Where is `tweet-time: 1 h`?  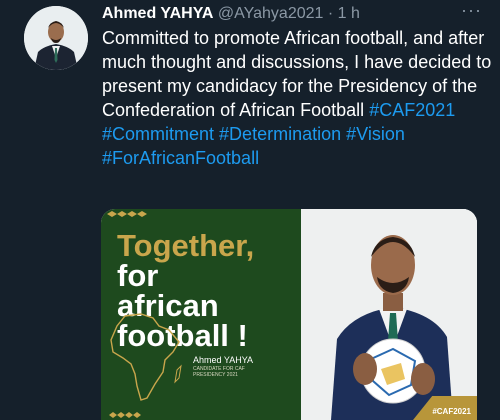 tweet-time: 1 h is located at coordinates (349, 13).